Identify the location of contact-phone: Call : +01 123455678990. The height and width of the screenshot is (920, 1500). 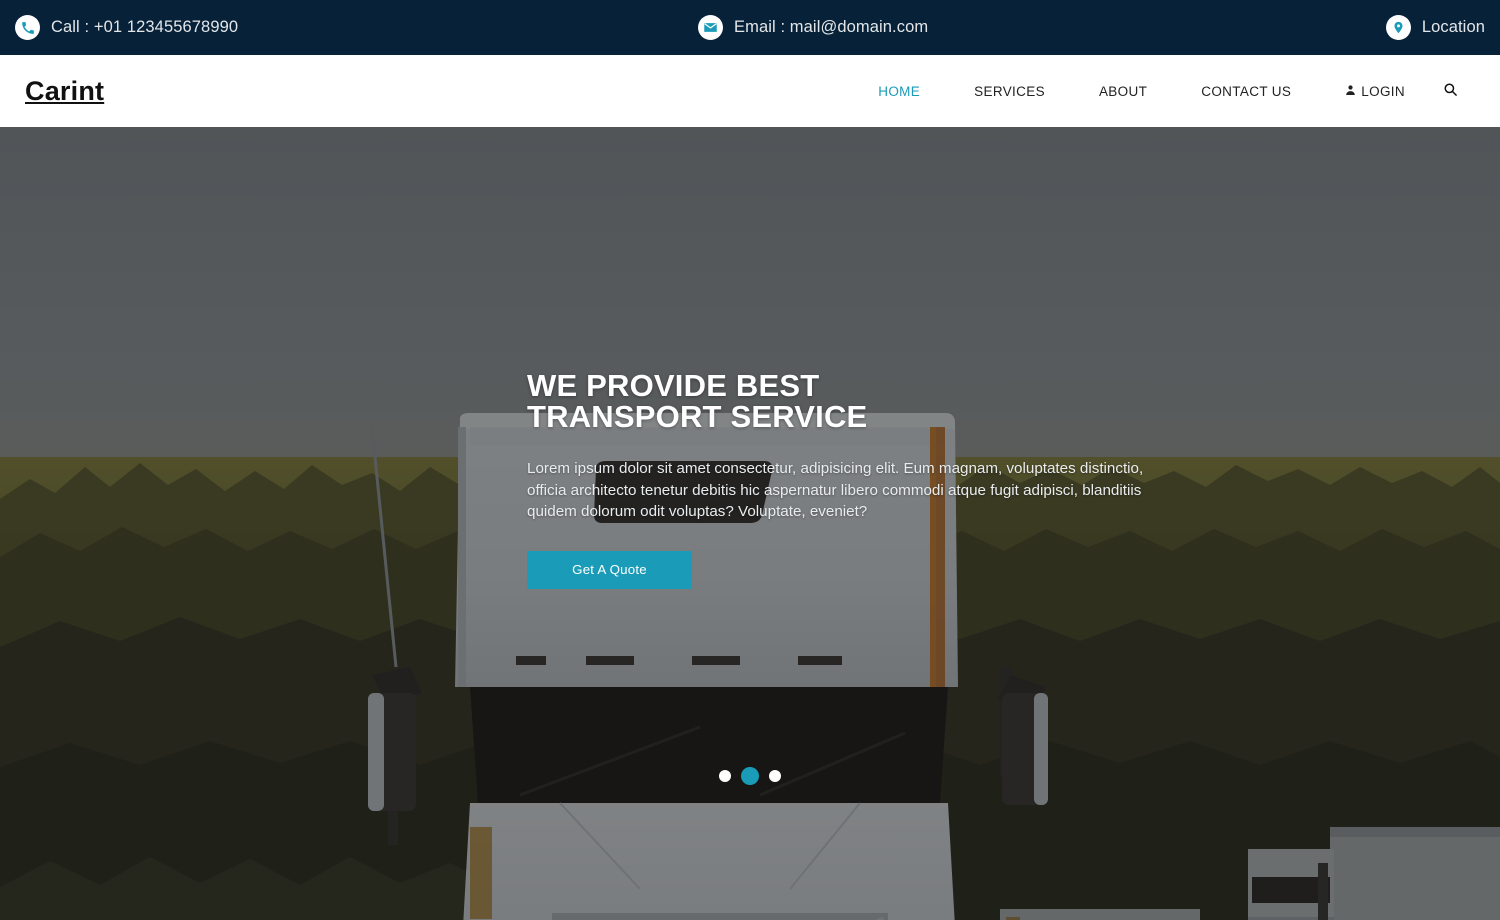
(126, 27).